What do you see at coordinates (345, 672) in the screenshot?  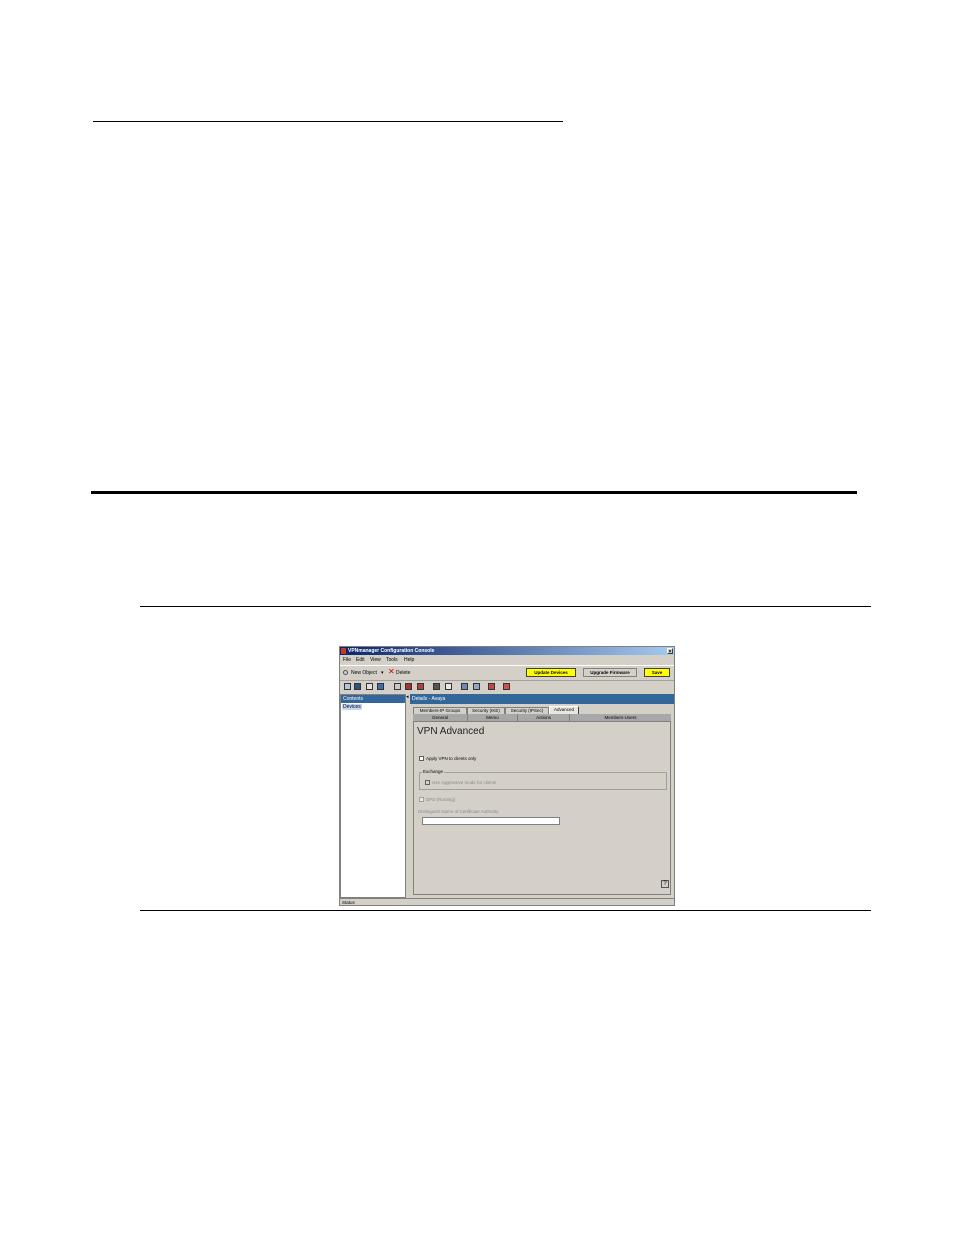 I see `new-object-icon` at bounding box center [345, 672].